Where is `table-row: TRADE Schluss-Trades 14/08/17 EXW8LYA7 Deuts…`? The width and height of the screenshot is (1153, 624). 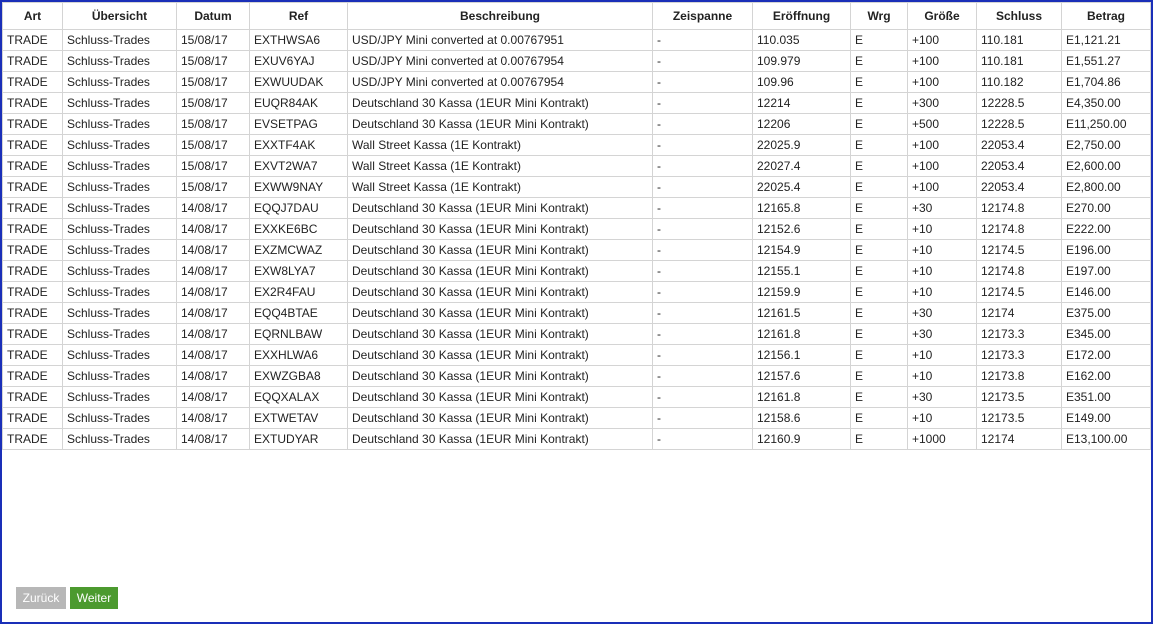
table-row: TRADE Schluss-Trades 14/08/17 EXW8LYA7 Deuts… is located at coordinates (576, 271).